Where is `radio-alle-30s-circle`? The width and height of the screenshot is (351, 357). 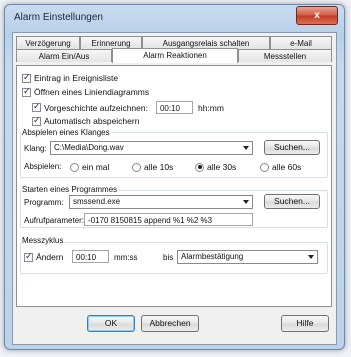
radio-alle-30s-circle is located at coordinates (199, 167).